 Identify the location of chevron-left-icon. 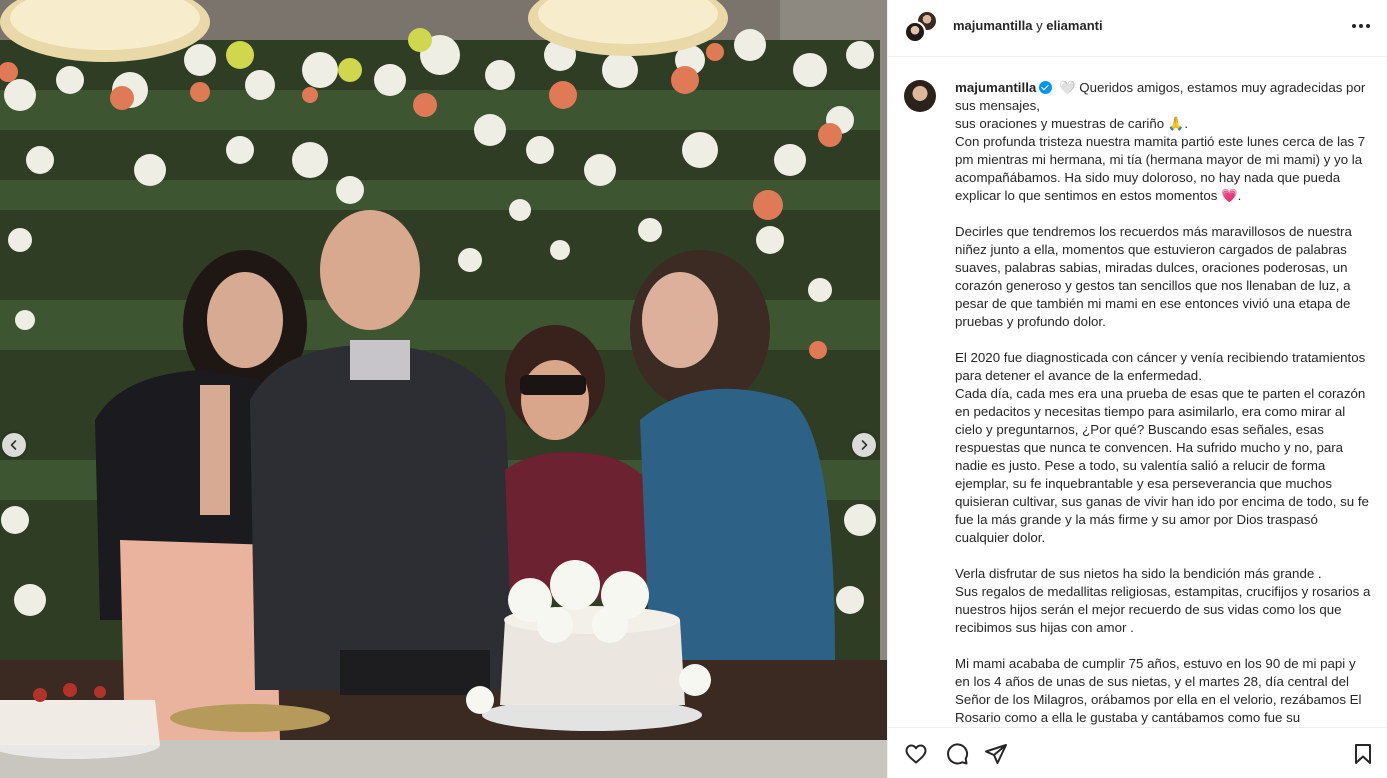
(13, 445).